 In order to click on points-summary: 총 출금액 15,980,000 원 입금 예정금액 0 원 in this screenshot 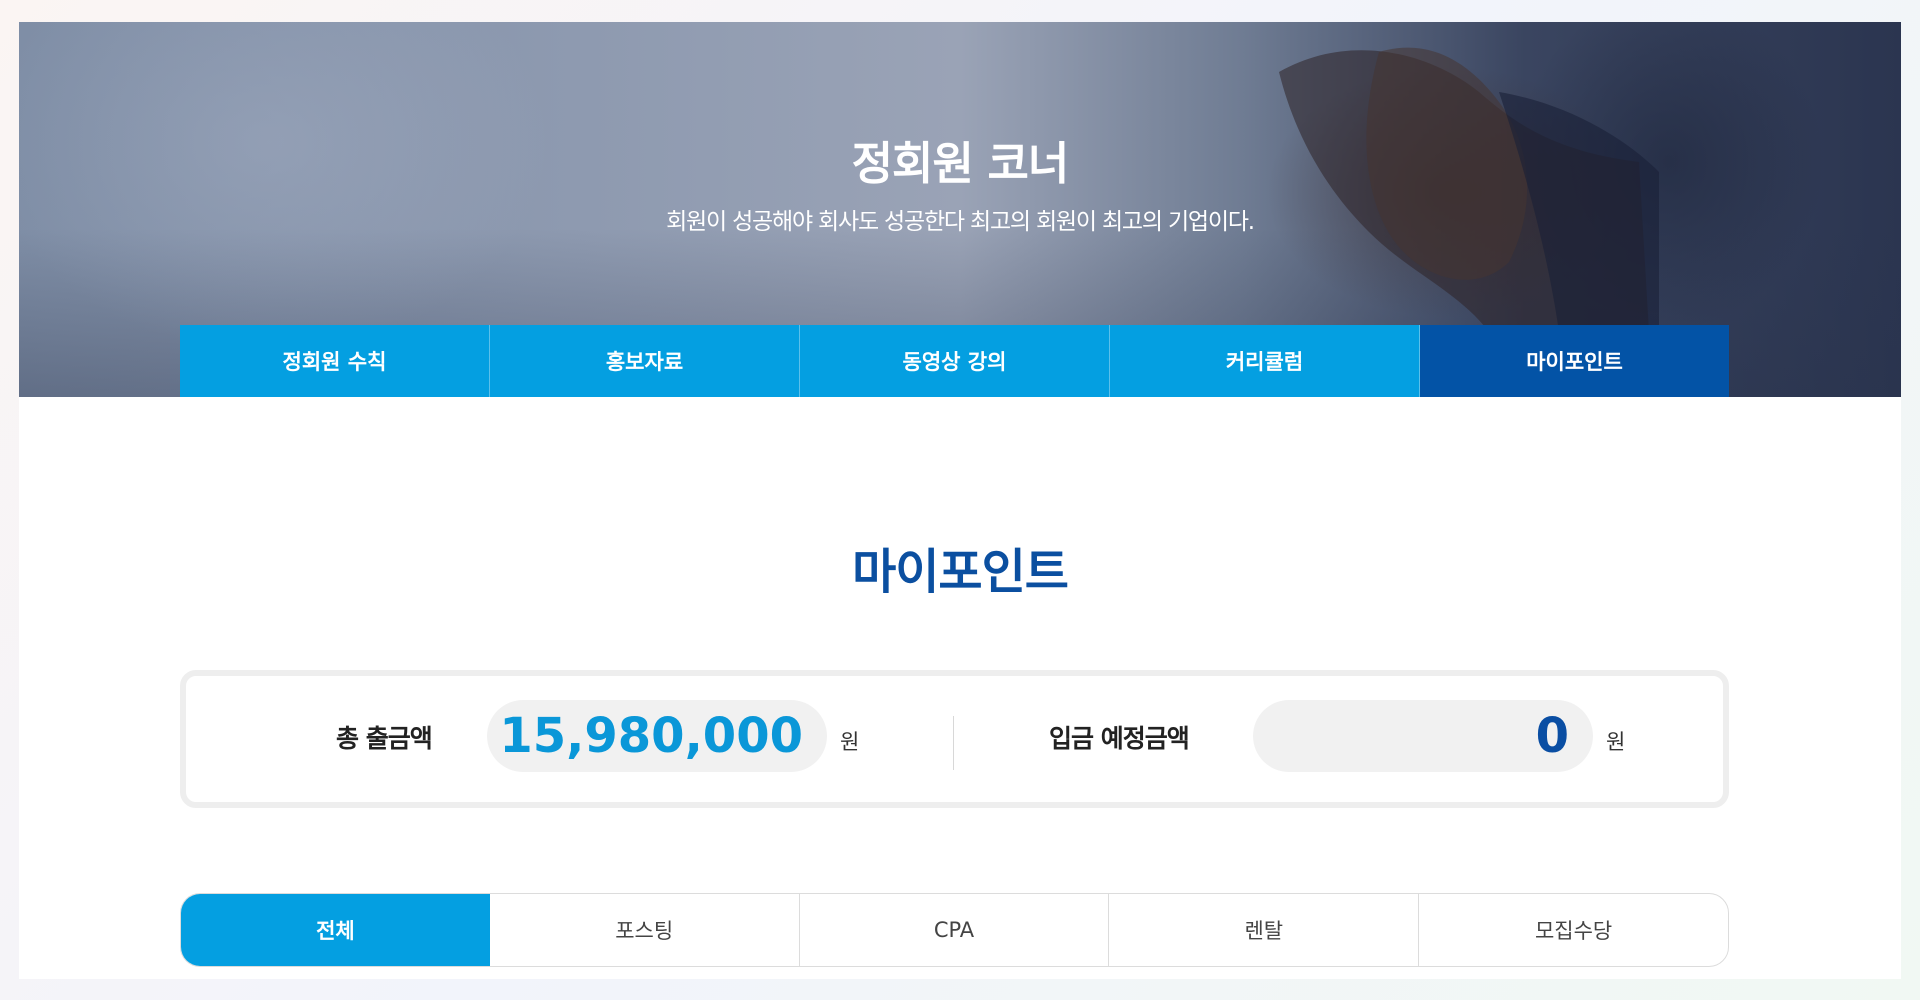, I will do `click(954, 739)`.